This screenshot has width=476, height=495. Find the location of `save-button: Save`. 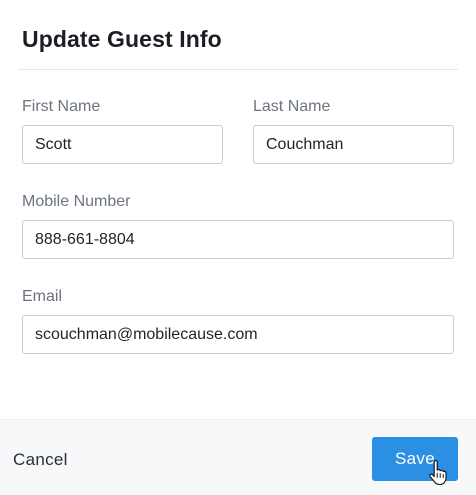

save-button: Save is located at coordinates (415, 459).